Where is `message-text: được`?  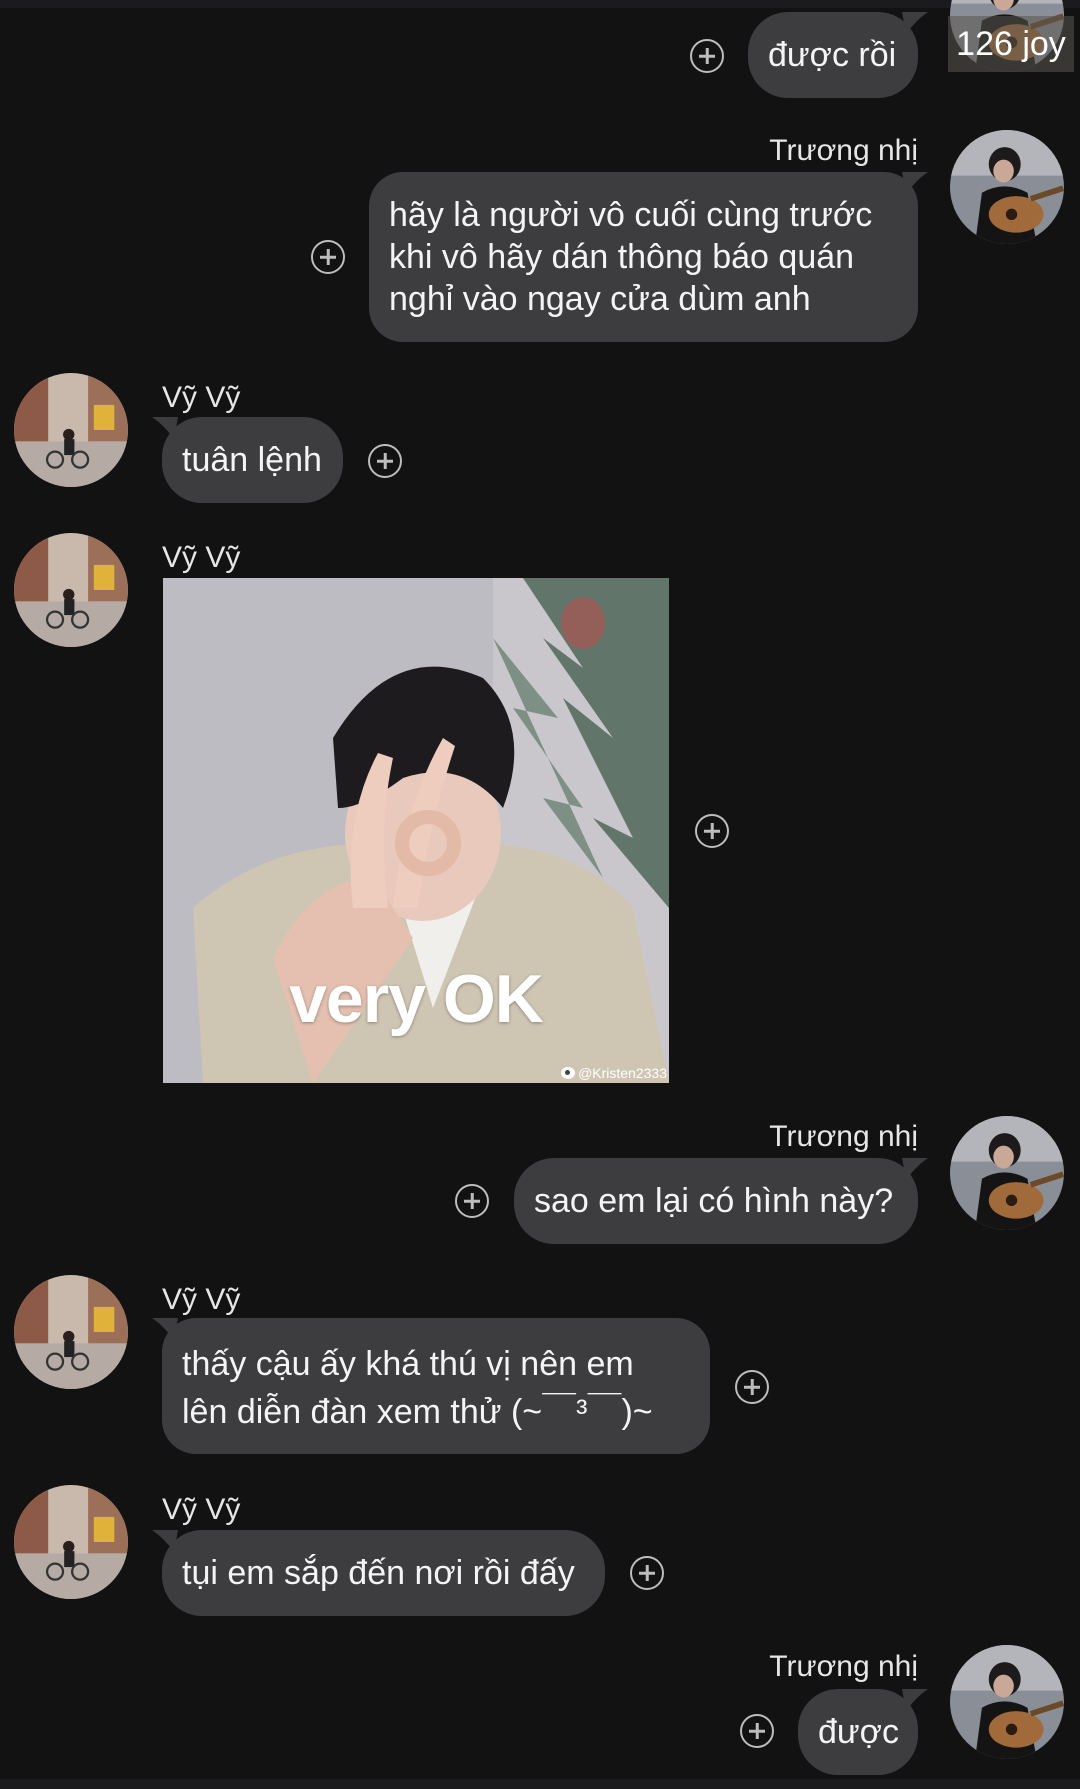 message-text: được is located at coordinates (858, 1732).